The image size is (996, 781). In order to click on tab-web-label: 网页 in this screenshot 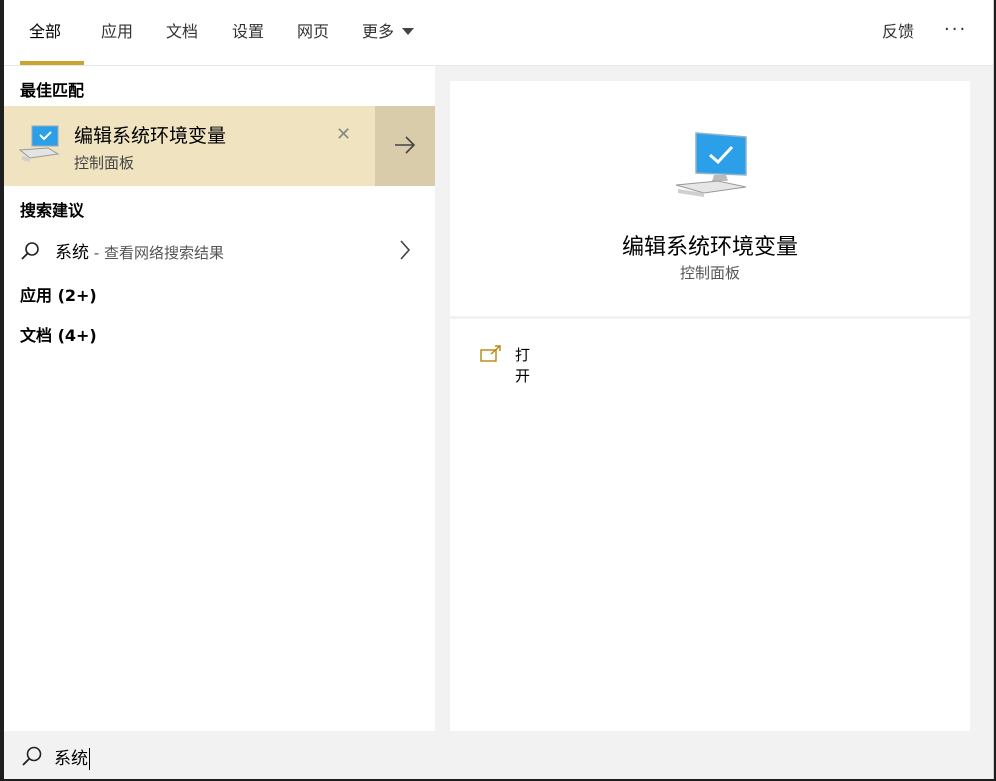, I will do `click(313, 31)`.